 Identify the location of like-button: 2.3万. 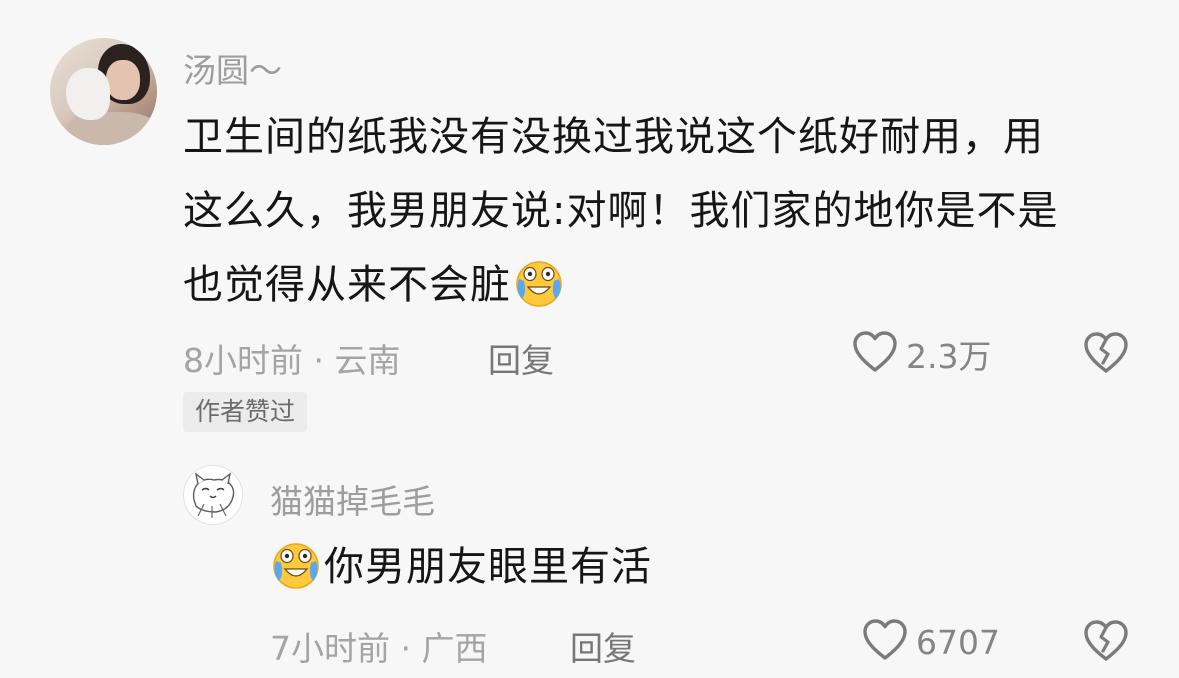
(921, 354).